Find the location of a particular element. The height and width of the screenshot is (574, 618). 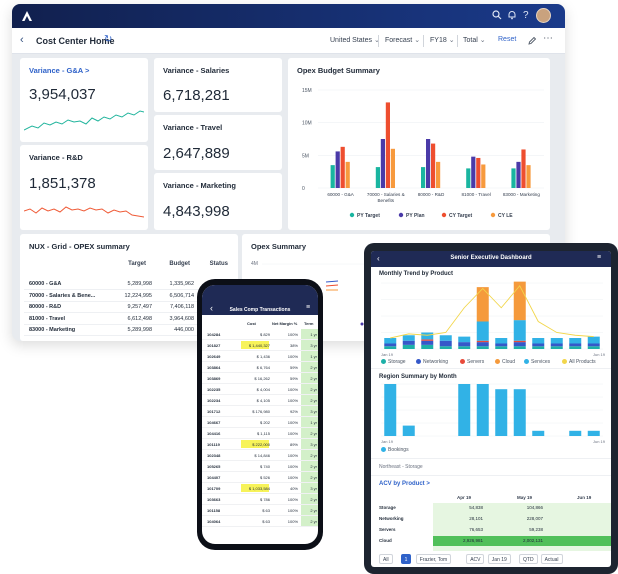

table-row: 101709 $ 1,033,584 40% 3 yr is located at coordinates (260, 488).